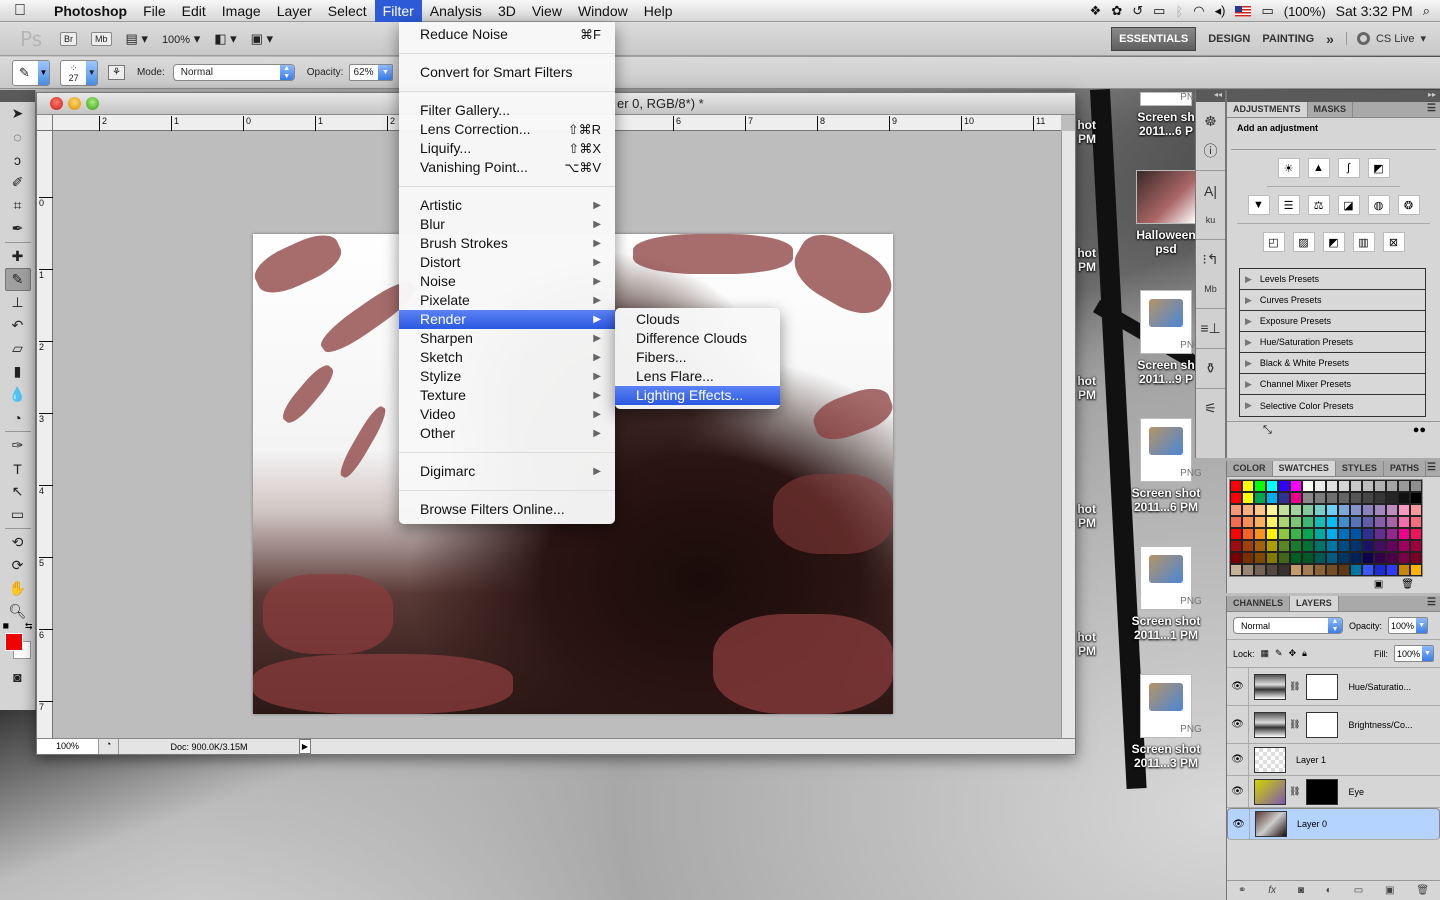  What do you see at coordinates (18, 565) in the screenshot?
I see `3d-orbit-tool-icon: ⟳` at bounding box center [18, 565].